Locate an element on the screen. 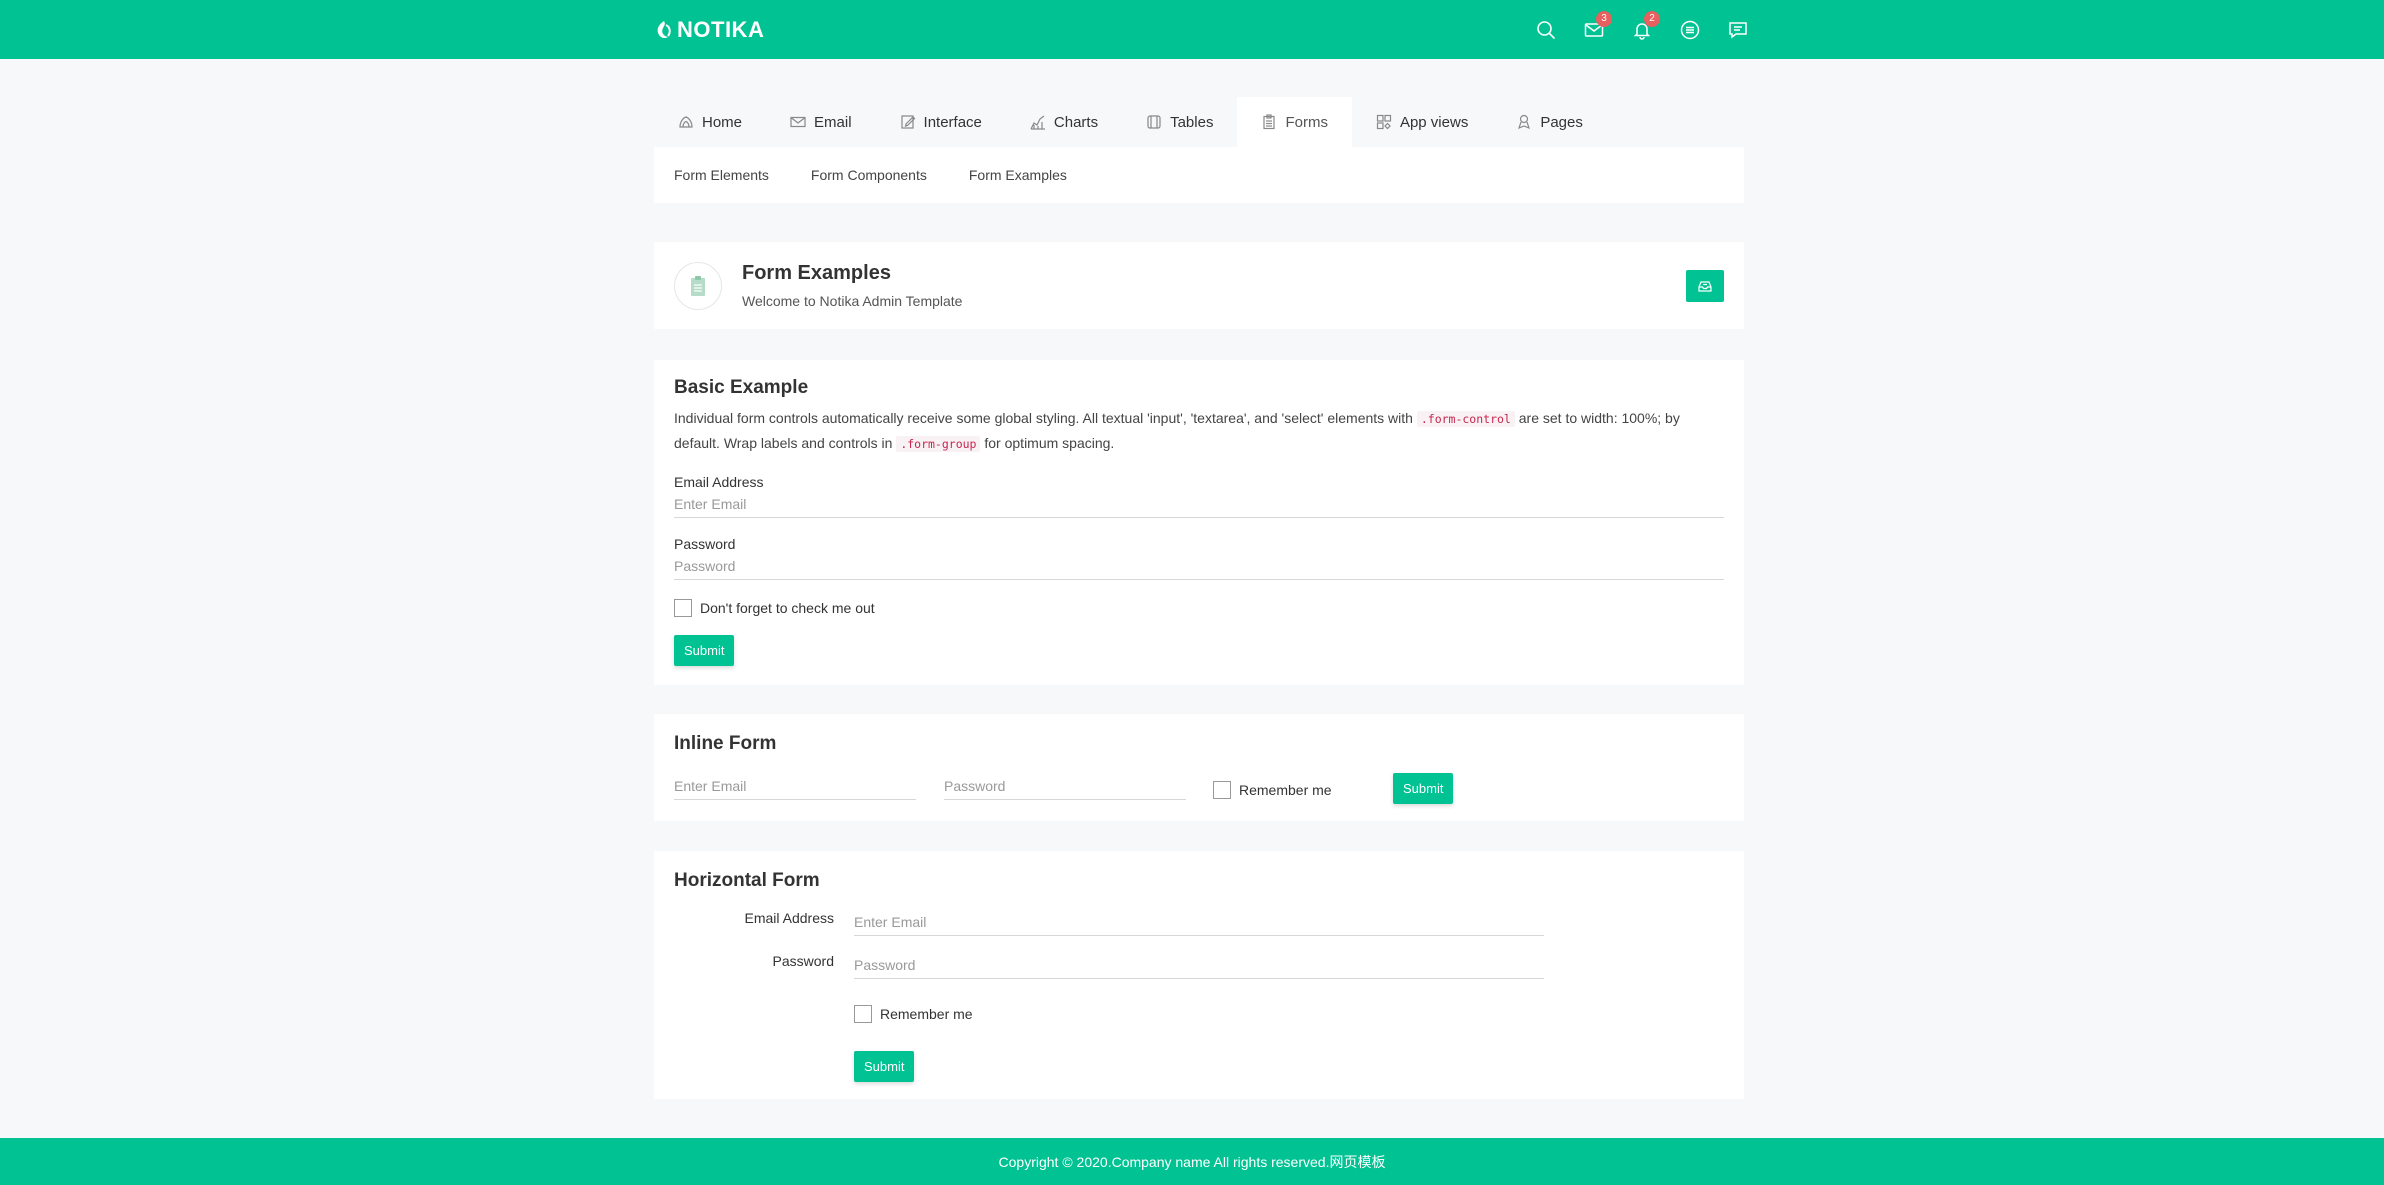 This screenshot has height=1185, width=2384. table-icon is located at coordinates (1154, 122).